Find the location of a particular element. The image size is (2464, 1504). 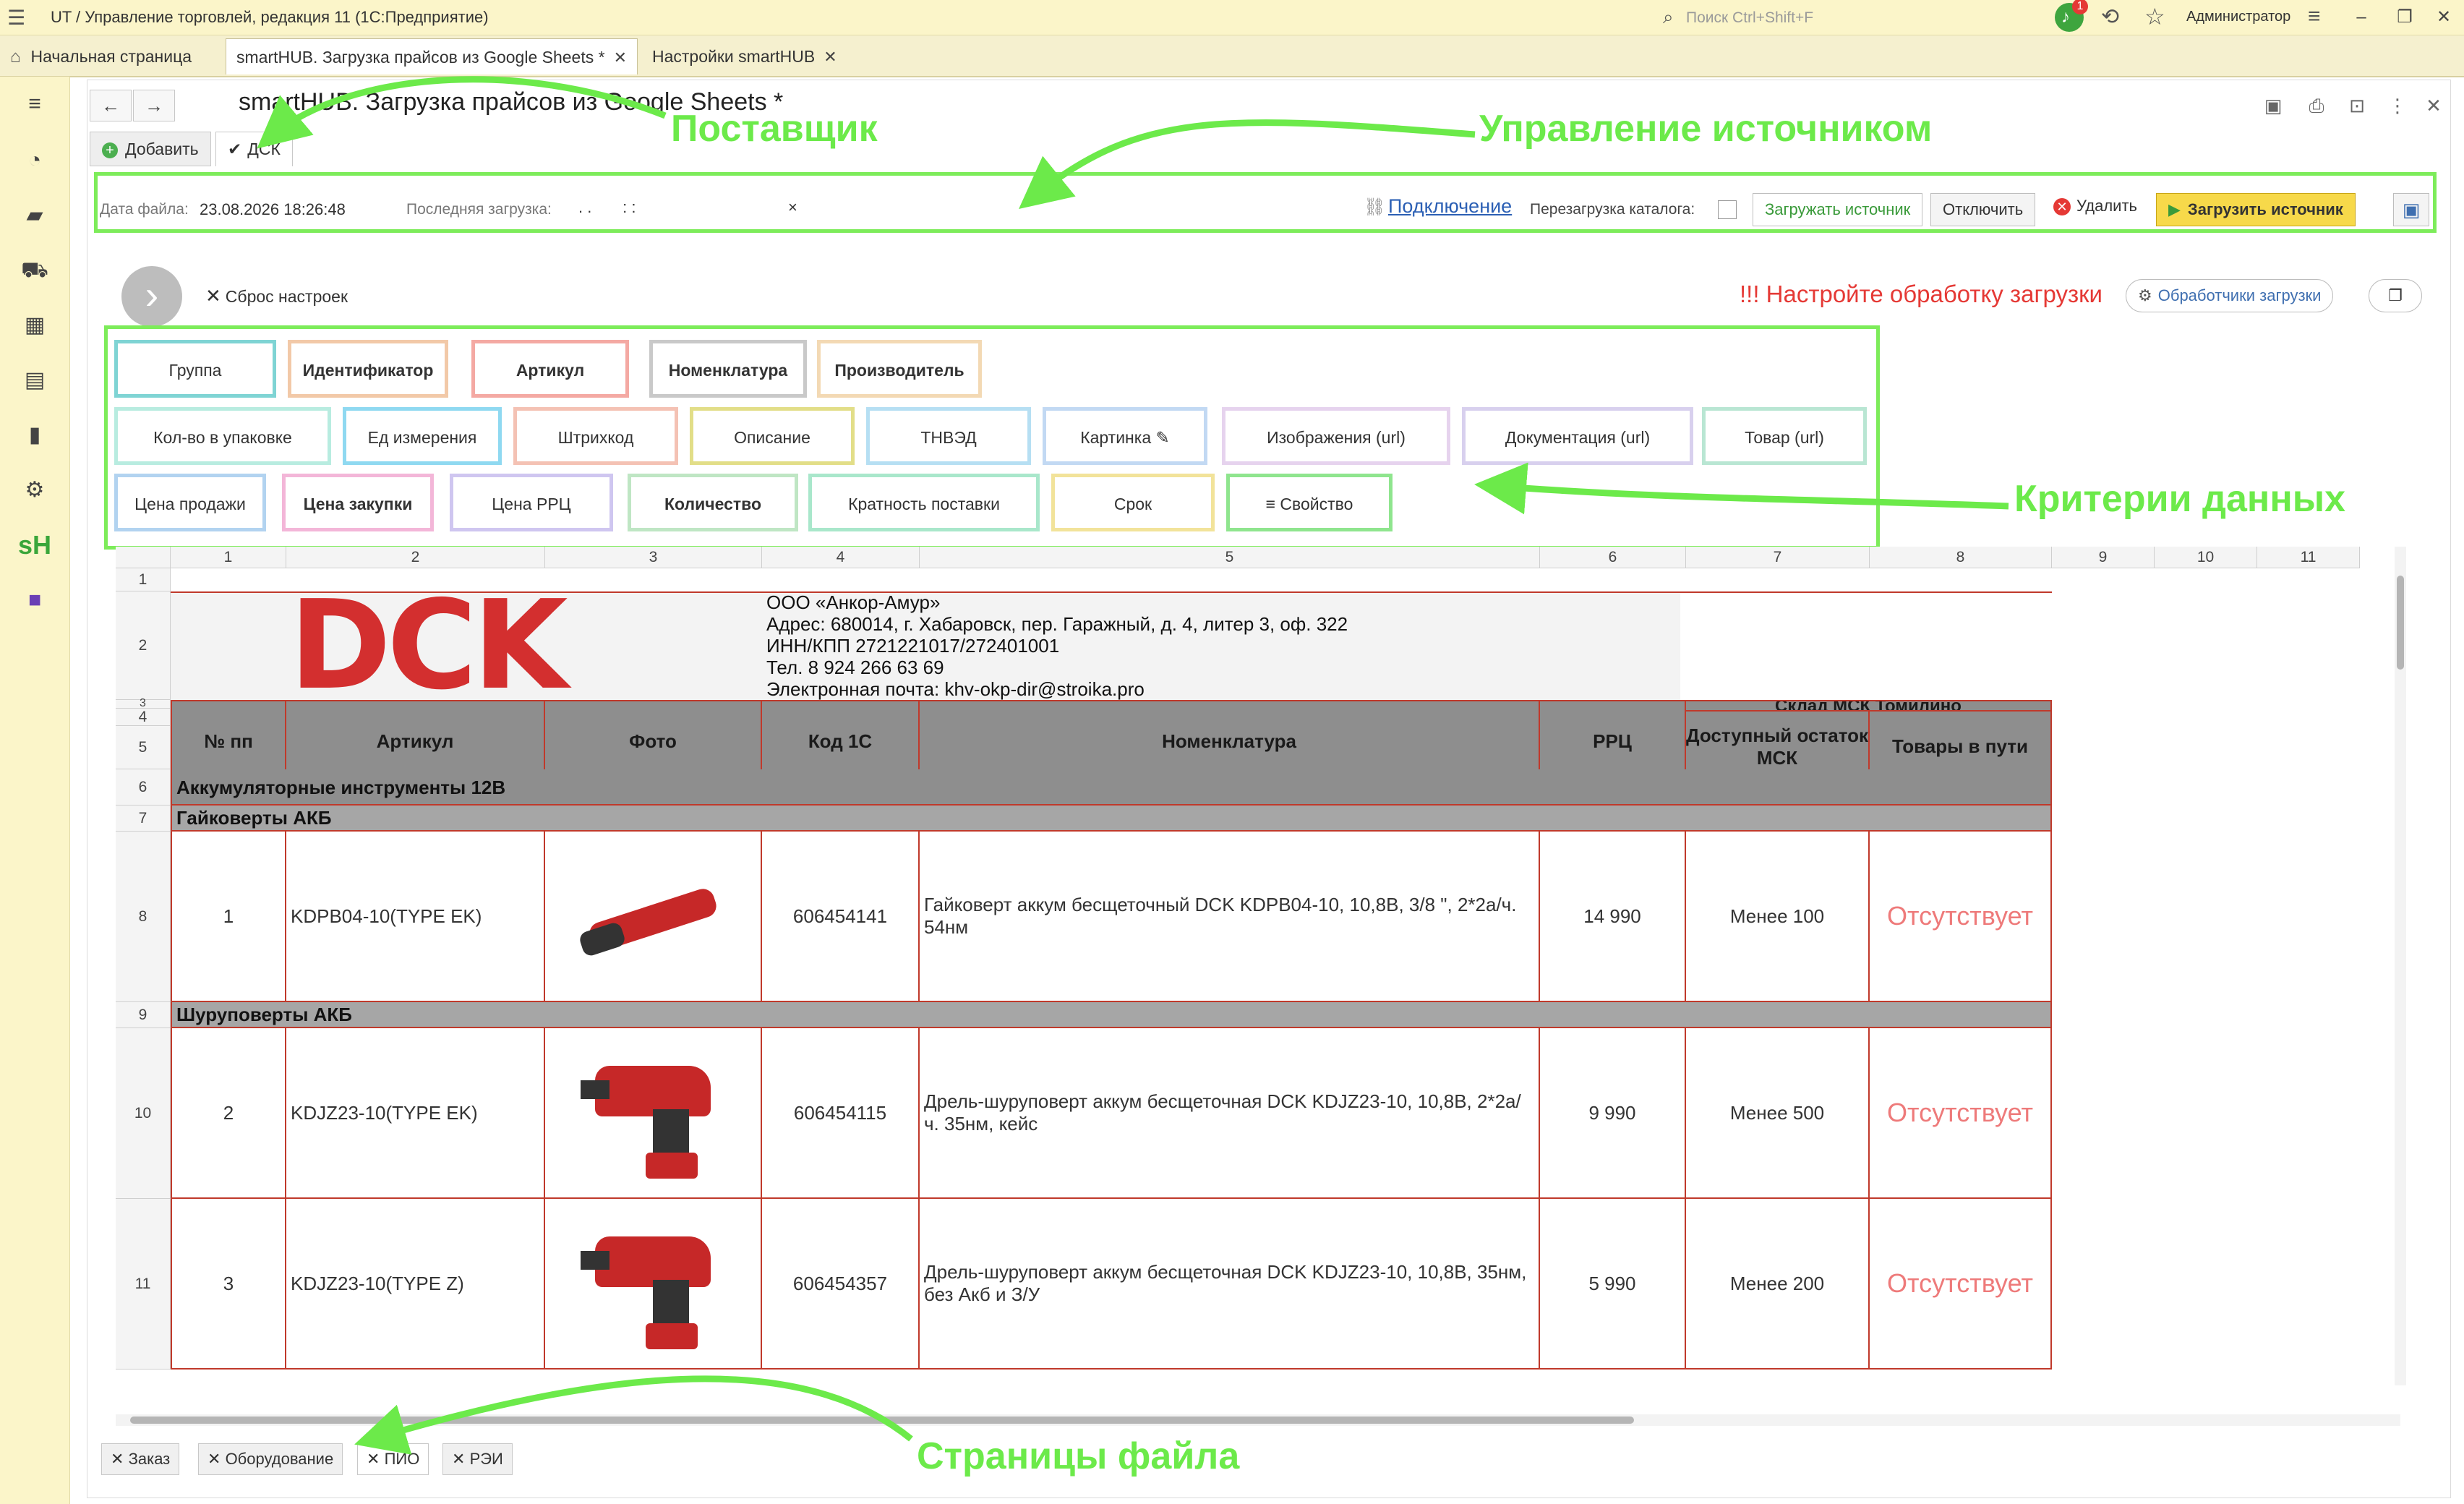

arrow-source is located at coordinates (1247, 165).